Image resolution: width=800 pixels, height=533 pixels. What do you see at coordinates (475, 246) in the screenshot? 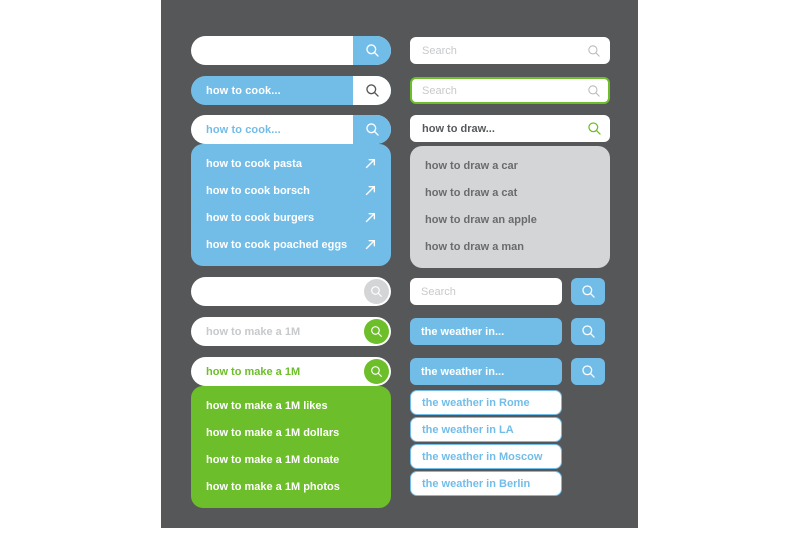
I see `suggestion-label: how to draw a man` at bounding box center [475, 246].